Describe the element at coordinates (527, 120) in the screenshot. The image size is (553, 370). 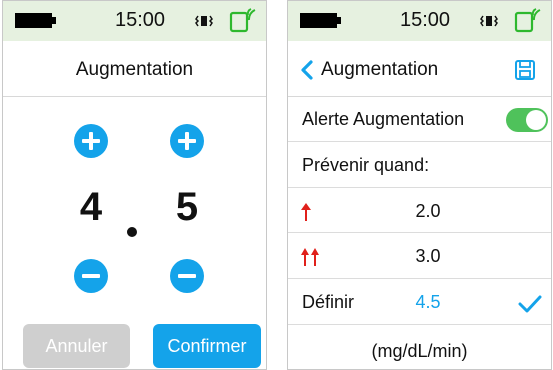
I see `alert-toggle` at that location.